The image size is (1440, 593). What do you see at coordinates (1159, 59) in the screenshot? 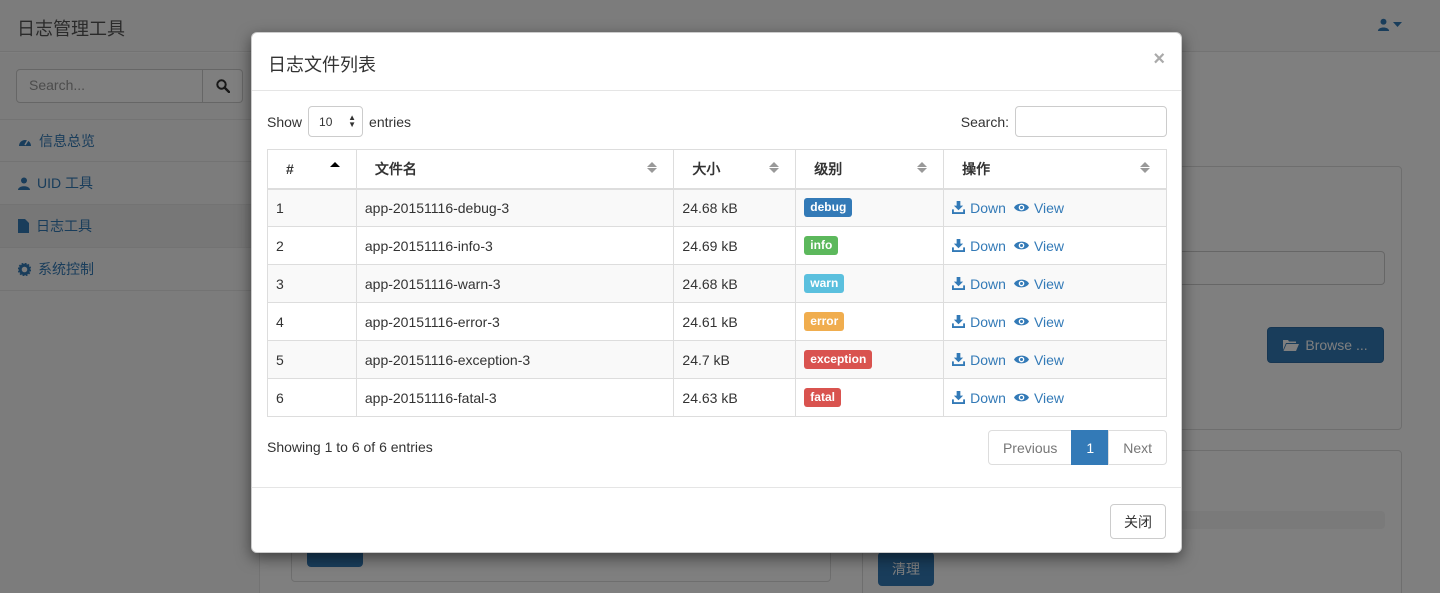
I see `close-icon: ×` at bounding box center [1159, 59].